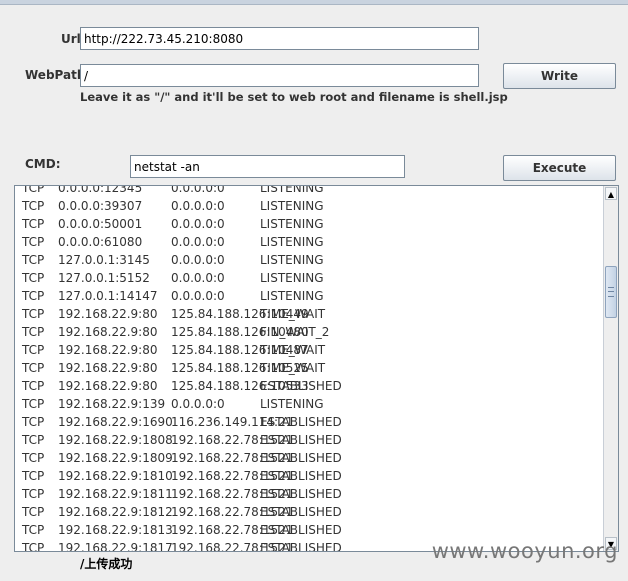  I want to click on output-local-address: 127.0.0.1:14147, so click(108, 296).